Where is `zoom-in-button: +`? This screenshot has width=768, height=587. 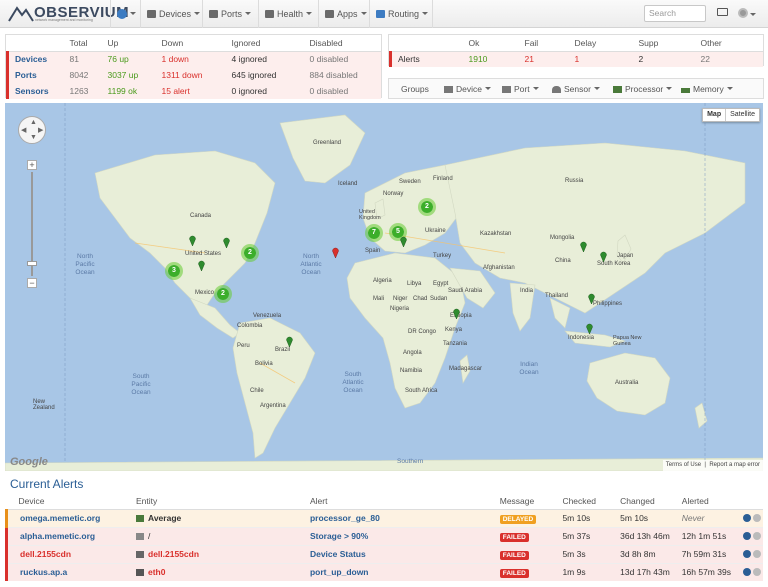
zoom-in-button: + is located at coordinates (32, 165).